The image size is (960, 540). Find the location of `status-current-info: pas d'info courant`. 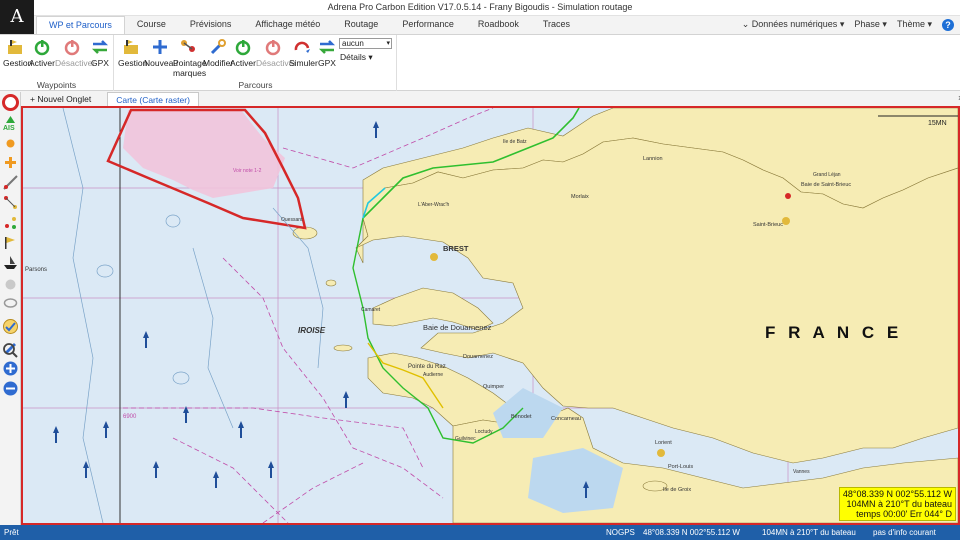

status-current-info: pas d'info courant is located at coordinates (904, 532).